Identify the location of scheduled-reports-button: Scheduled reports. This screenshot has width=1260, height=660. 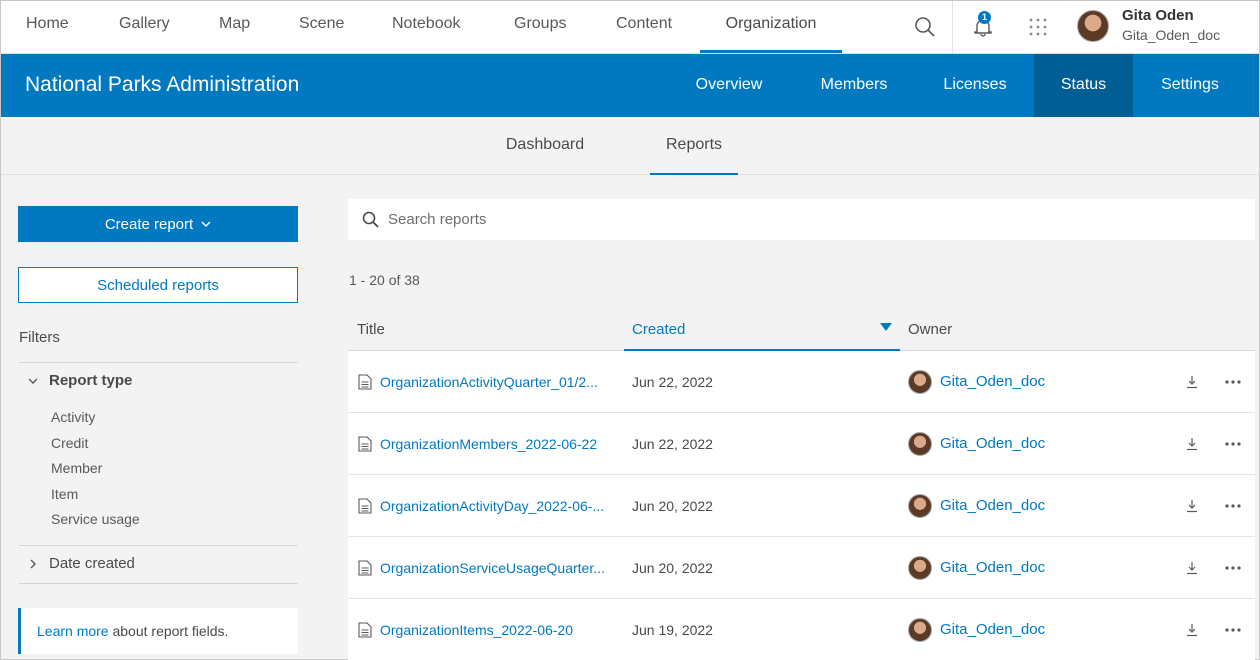
(158, 285).